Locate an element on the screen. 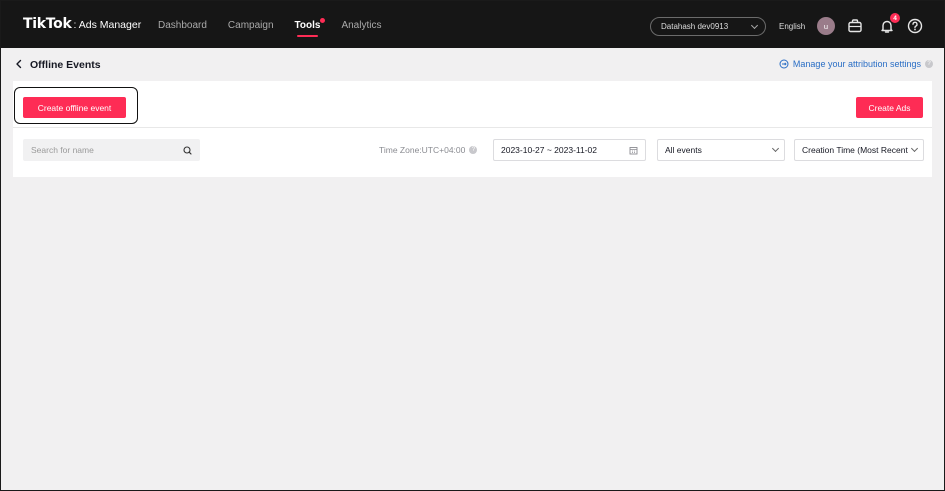 The image size is (945, 491). manage-attribution-link: Manage your attribution settings ? is located at coordinates (856, 64).